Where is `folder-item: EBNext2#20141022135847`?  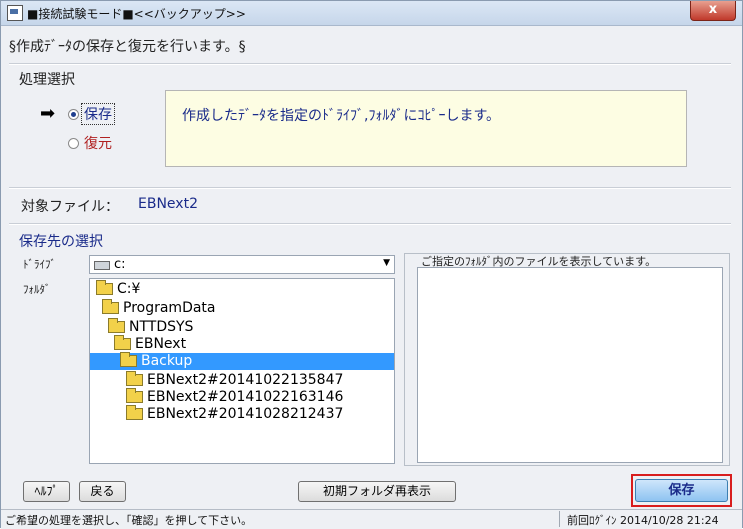 folder-item: EBNext2#20141022135847 is located at coordinates (242, 380).